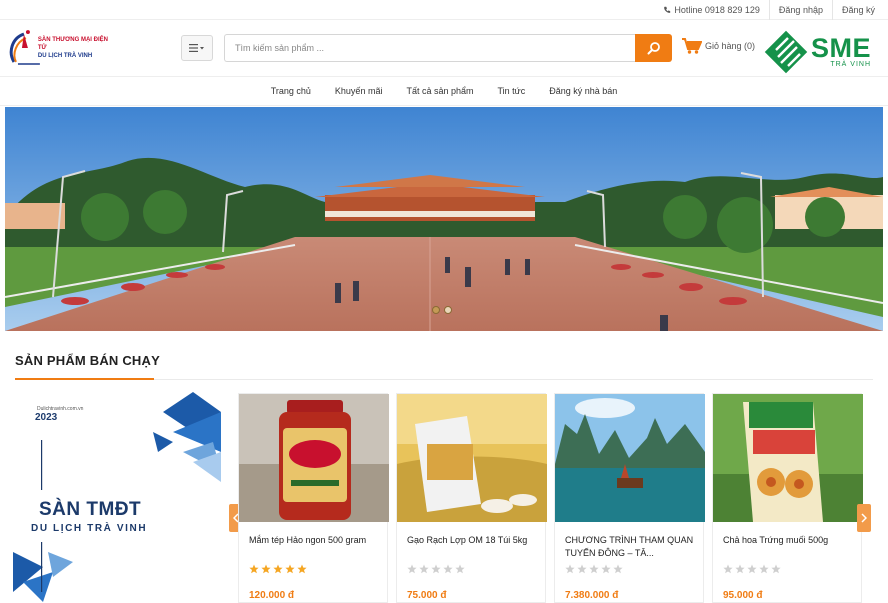 The width and height of the screenshot is (888, 603). Describe the element at coordinates (692, 46) in the screenshot. I see `cart-icon` at that location.